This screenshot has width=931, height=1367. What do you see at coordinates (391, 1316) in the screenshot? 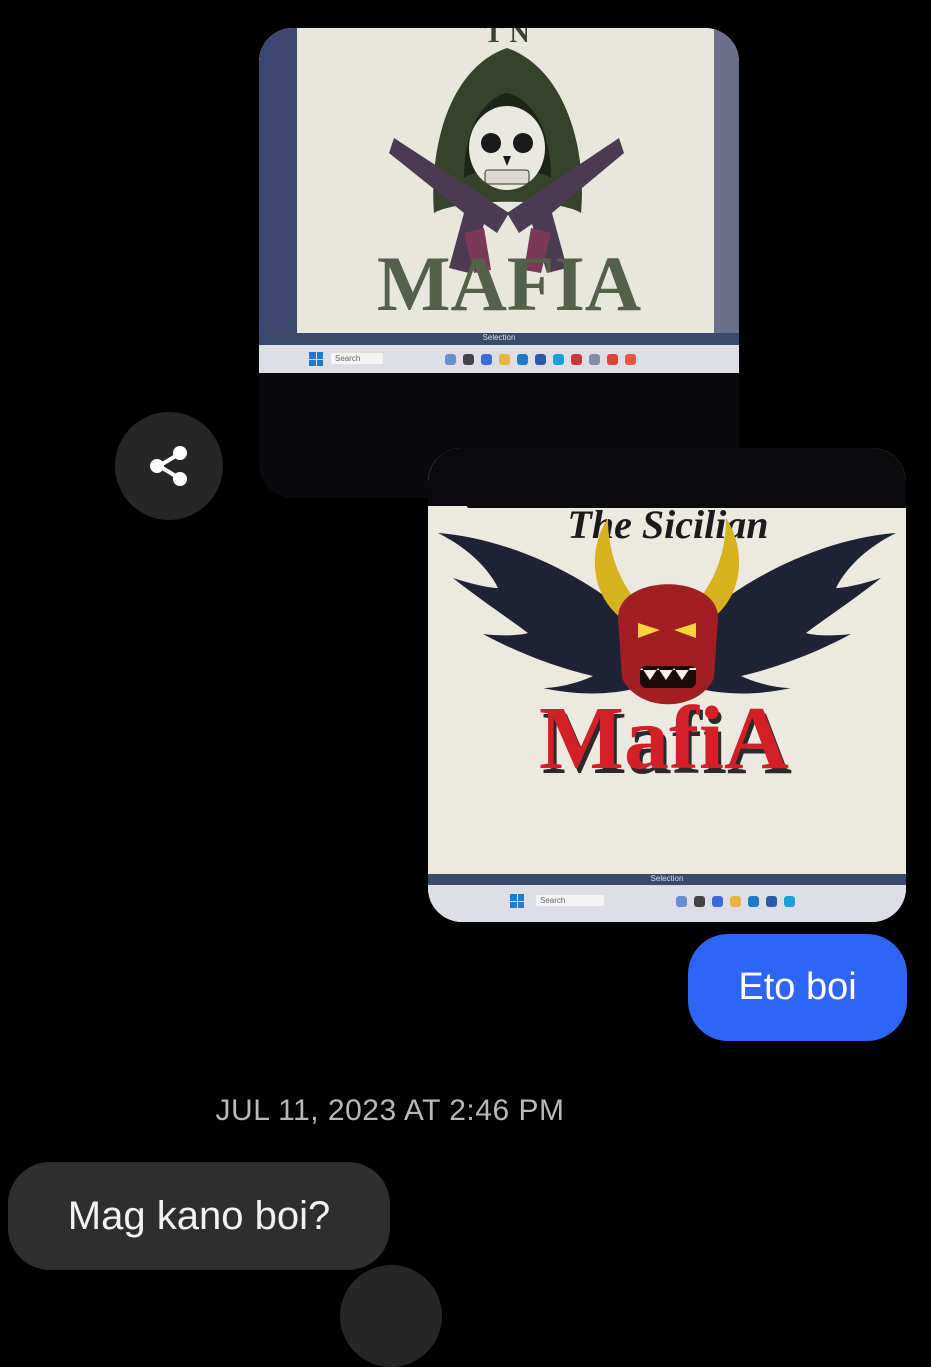
I see `reaction-button` at bounding box center [391, 1316].